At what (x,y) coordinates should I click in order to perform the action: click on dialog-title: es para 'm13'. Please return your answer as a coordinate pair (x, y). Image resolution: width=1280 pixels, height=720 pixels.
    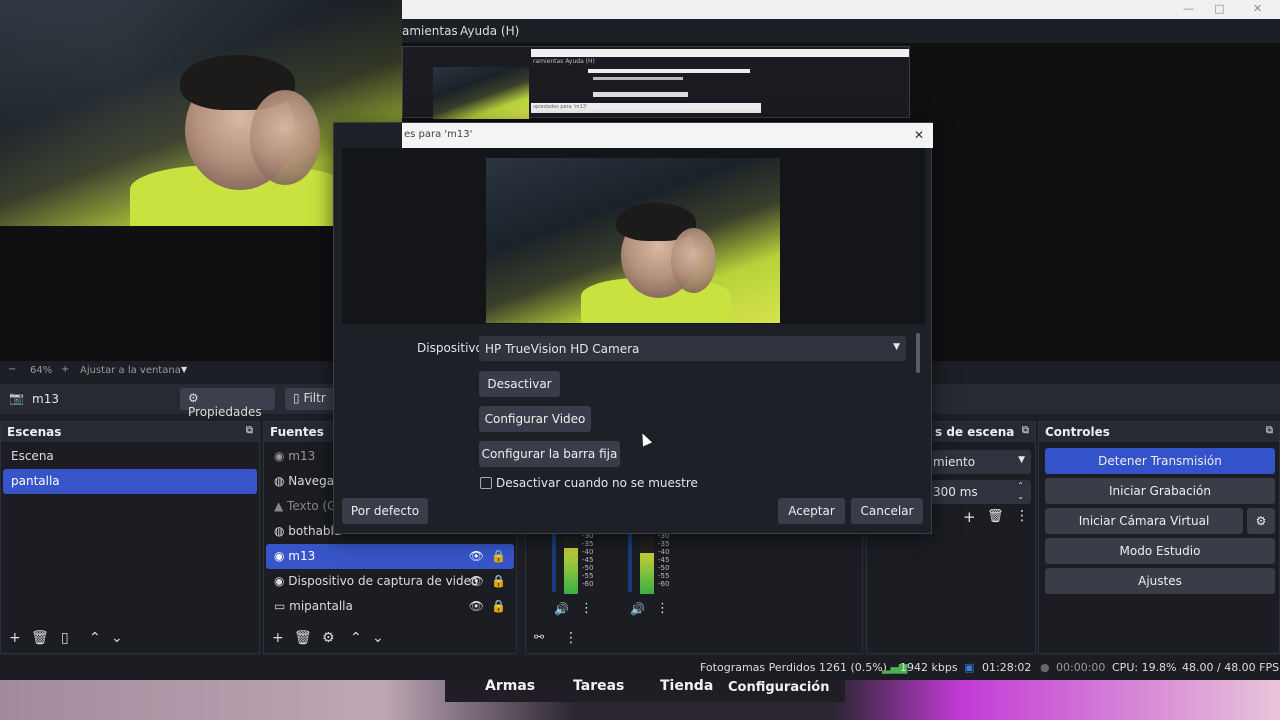
    Looking at the image, I should click on (667, 135).